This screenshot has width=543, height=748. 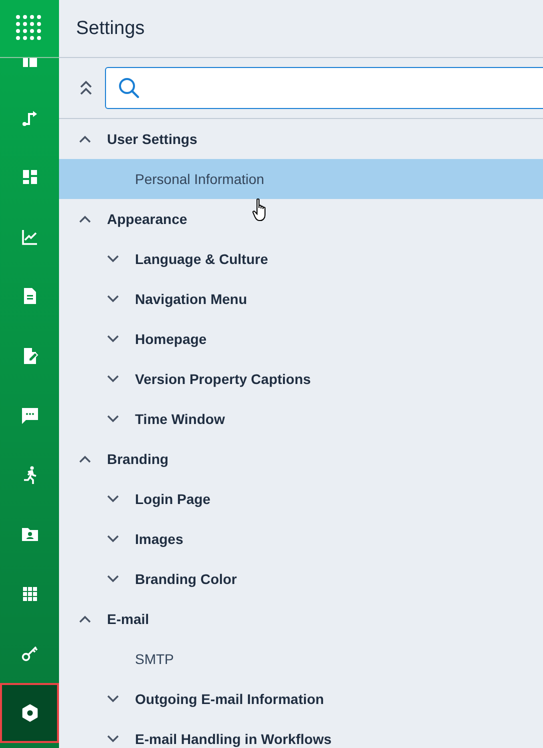 I want to click on search-field, so click(x=324, y=88).